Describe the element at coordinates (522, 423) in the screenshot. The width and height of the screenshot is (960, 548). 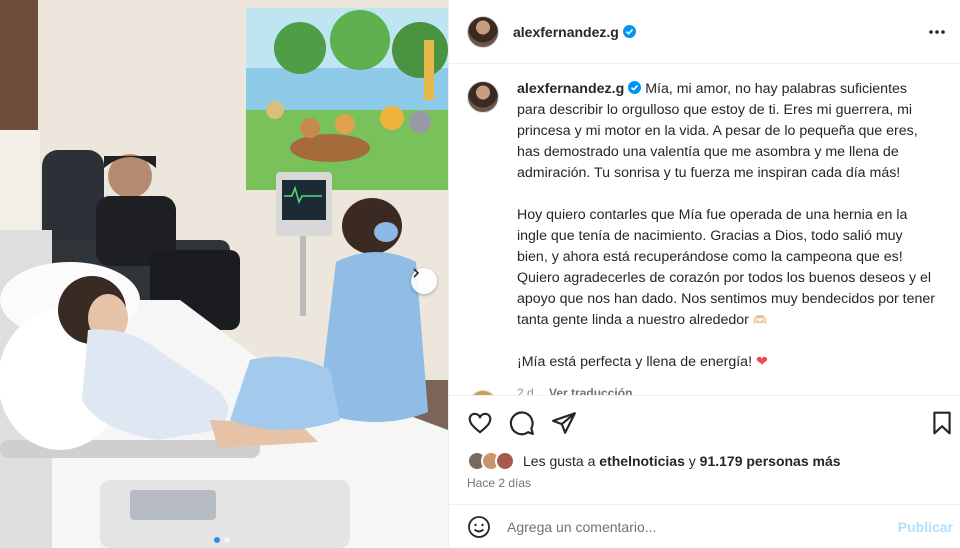
I see `comment-icon` at that location.